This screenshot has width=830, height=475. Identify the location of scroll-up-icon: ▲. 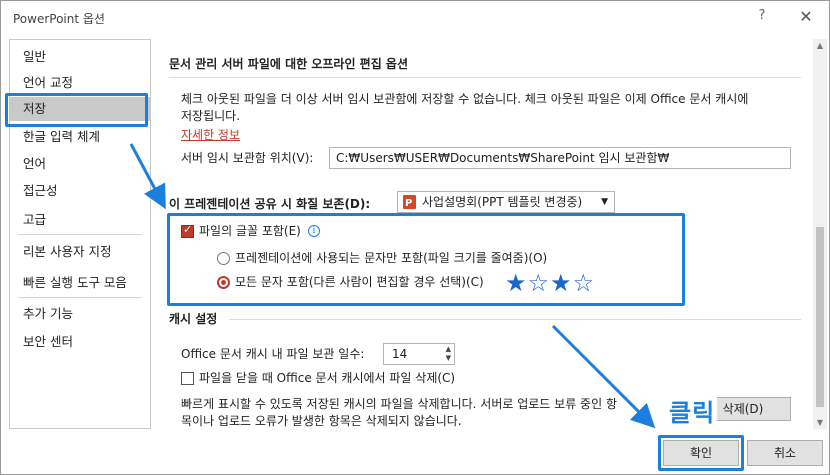
(820, 45).